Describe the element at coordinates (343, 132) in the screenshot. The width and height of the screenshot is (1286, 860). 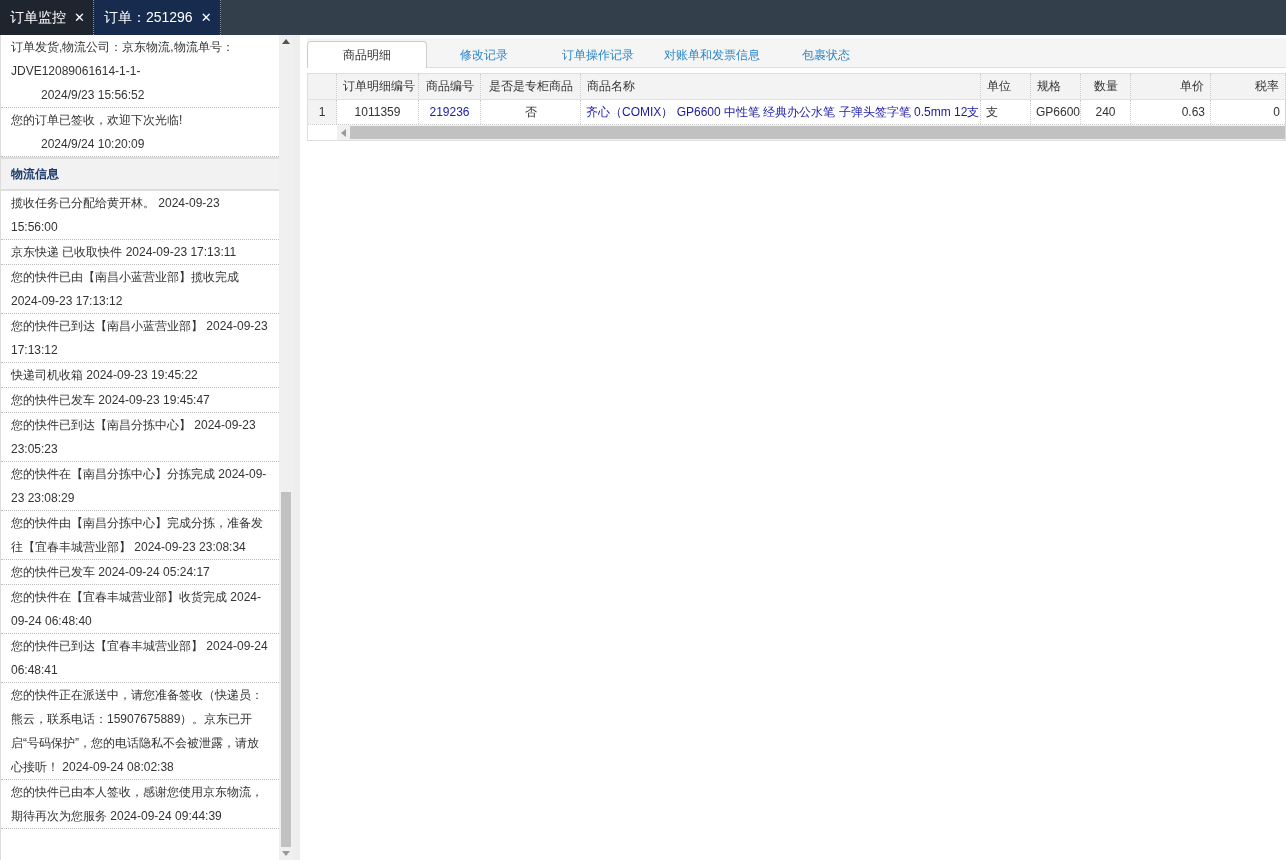
I see `scroll-left-icon` at that location.